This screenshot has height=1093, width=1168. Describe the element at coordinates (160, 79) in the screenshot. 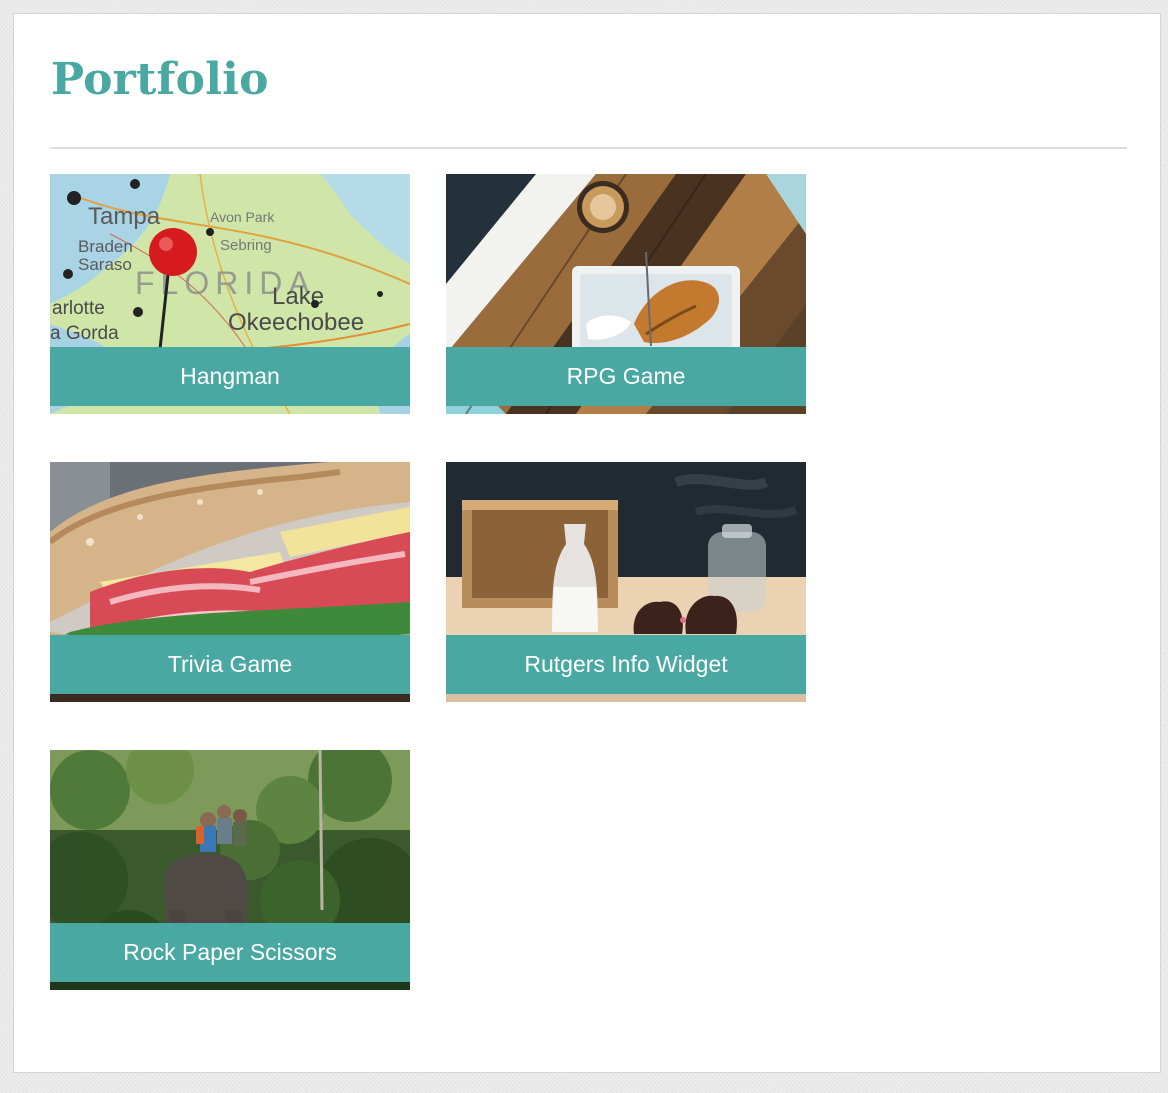

I see `page-title: Portfolio` at that location.